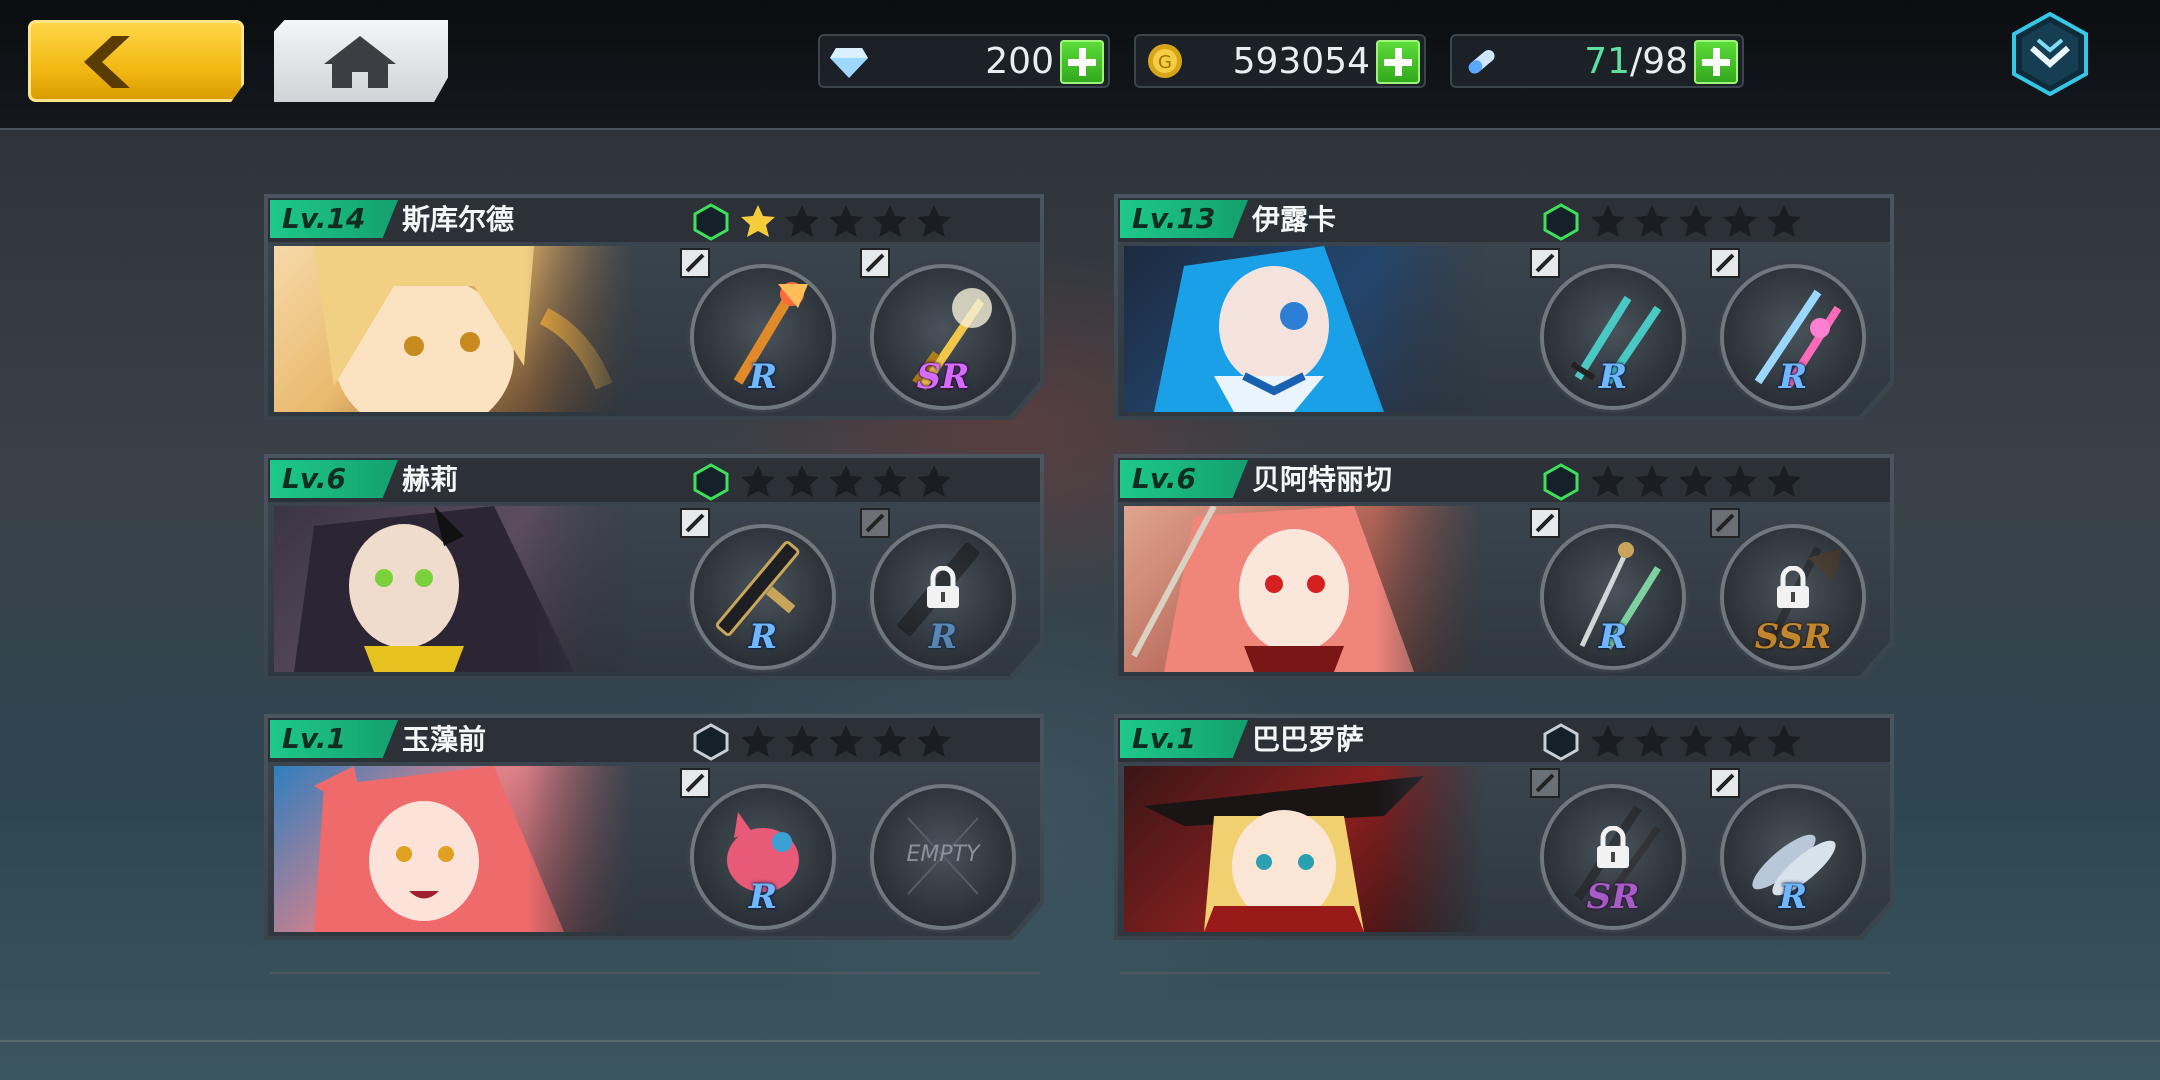  Describe the element at coordinates (654, 827) in the screenshot. I see `character-card: Lv.1 玉藻前 R EMPTY` at that location.